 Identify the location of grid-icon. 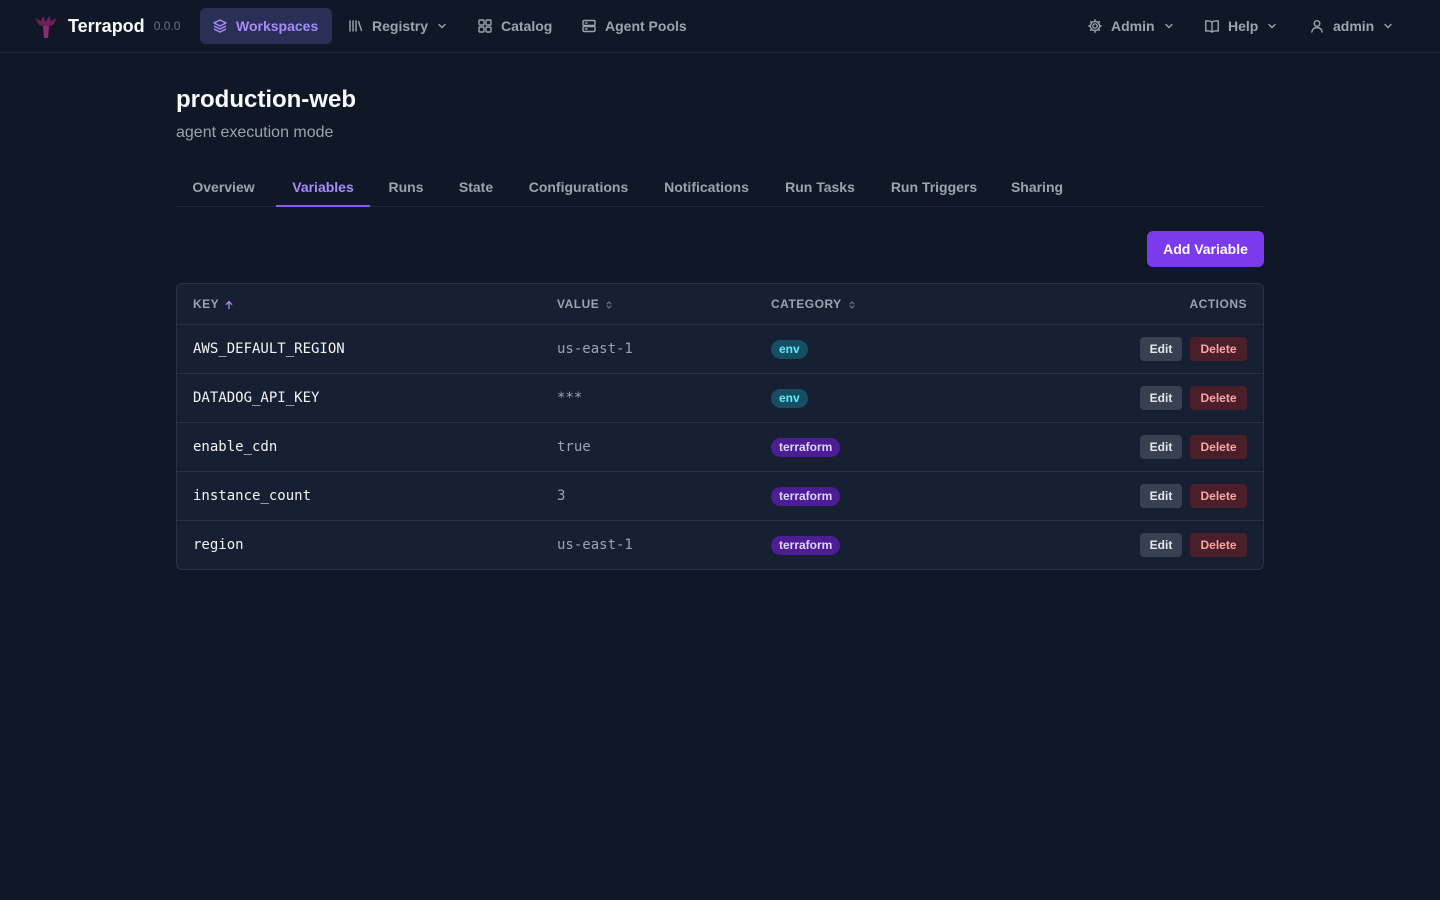
(485, 26).